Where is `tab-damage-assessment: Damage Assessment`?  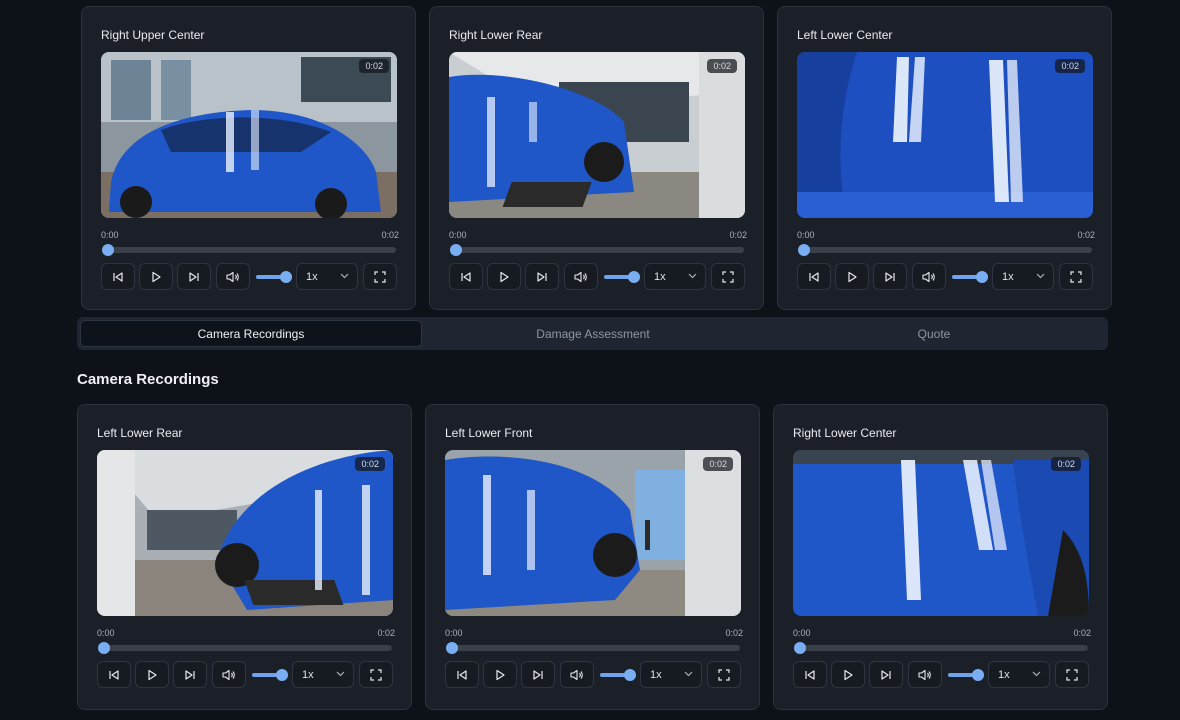
tab-damage-assessment: Damage Assessment is located at coordinates (593, 333).